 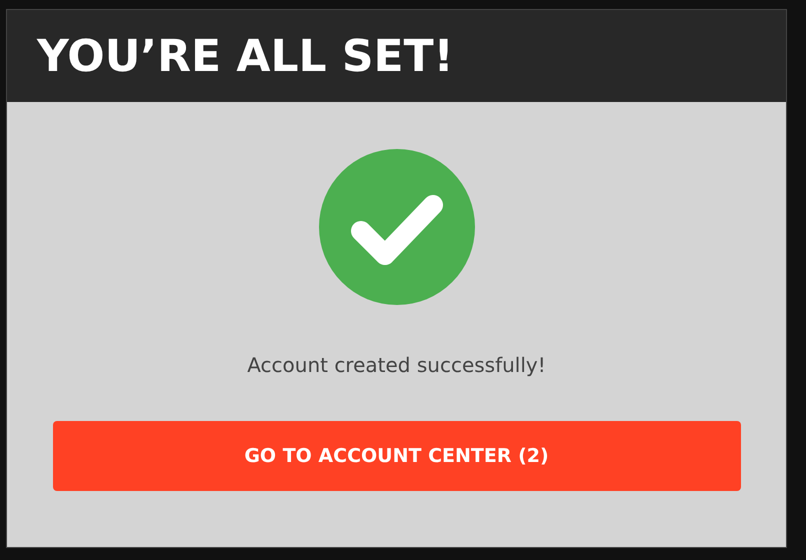 What do you see at coordinates (396, 456) in the screenshot?
I see `account-center-button: GO TO ACCOUNT CENTER (2)` at bounding box center [396, 456].